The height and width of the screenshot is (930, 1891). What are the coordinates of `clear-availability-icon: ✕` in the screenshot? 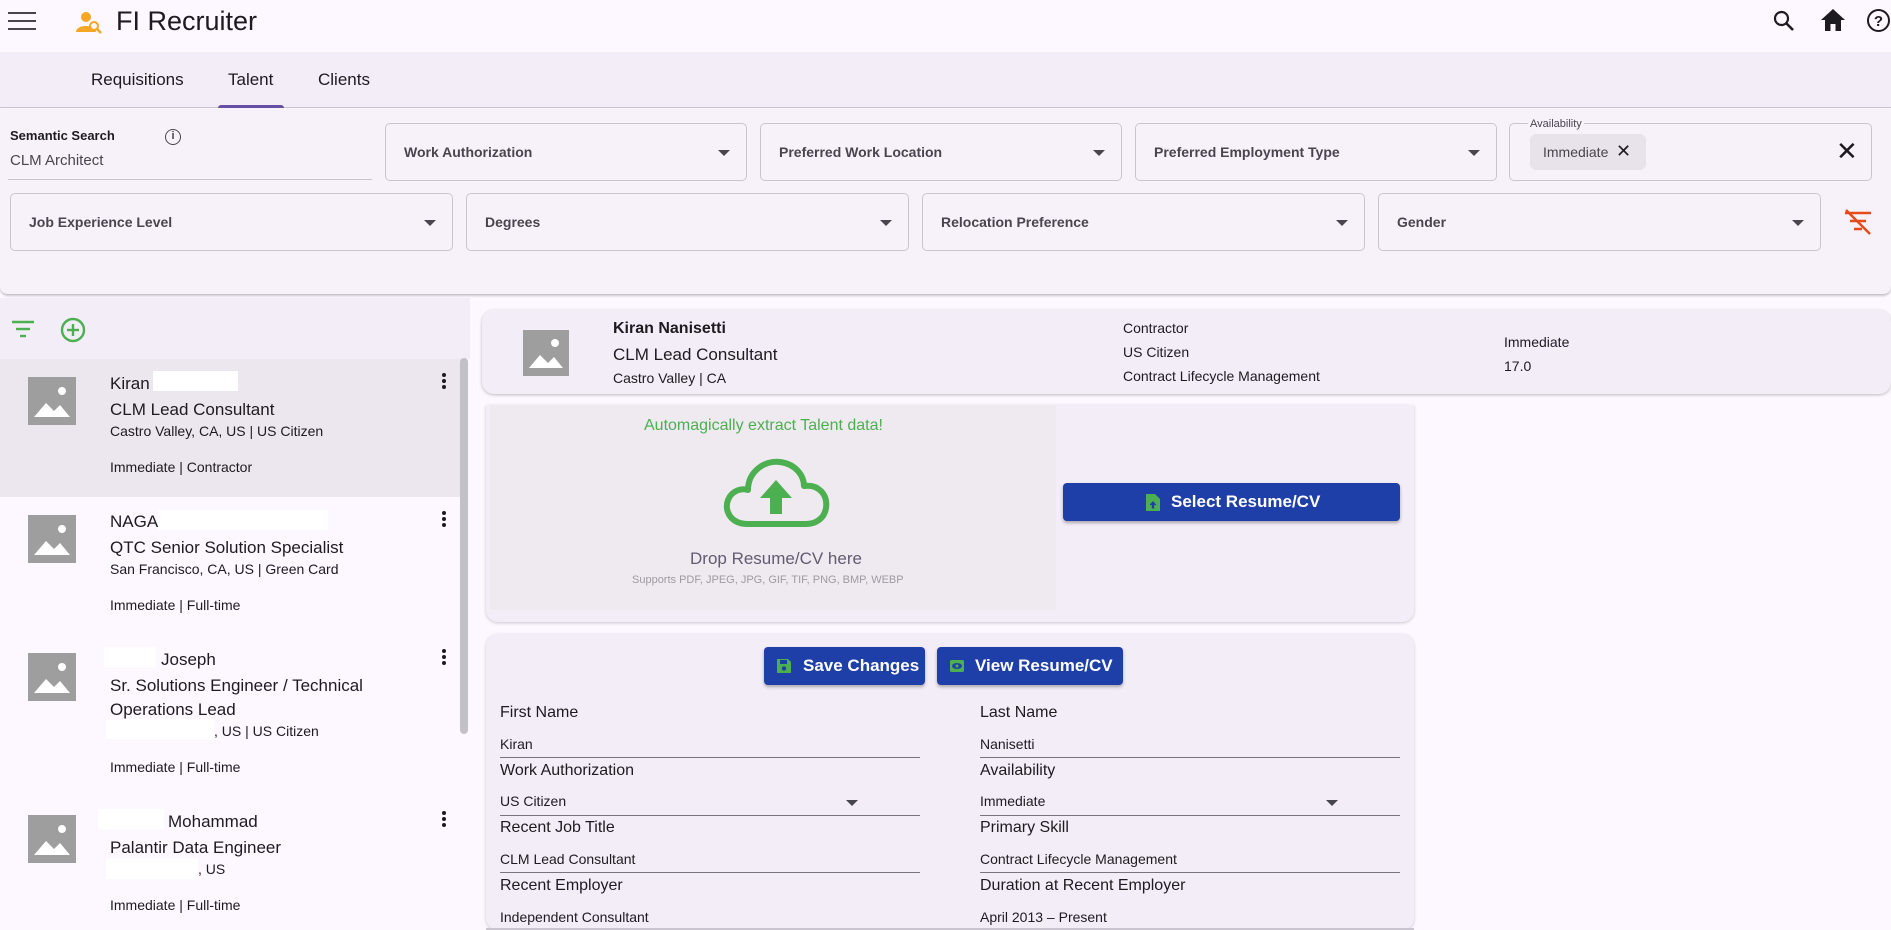 It's located at (1847, 151).